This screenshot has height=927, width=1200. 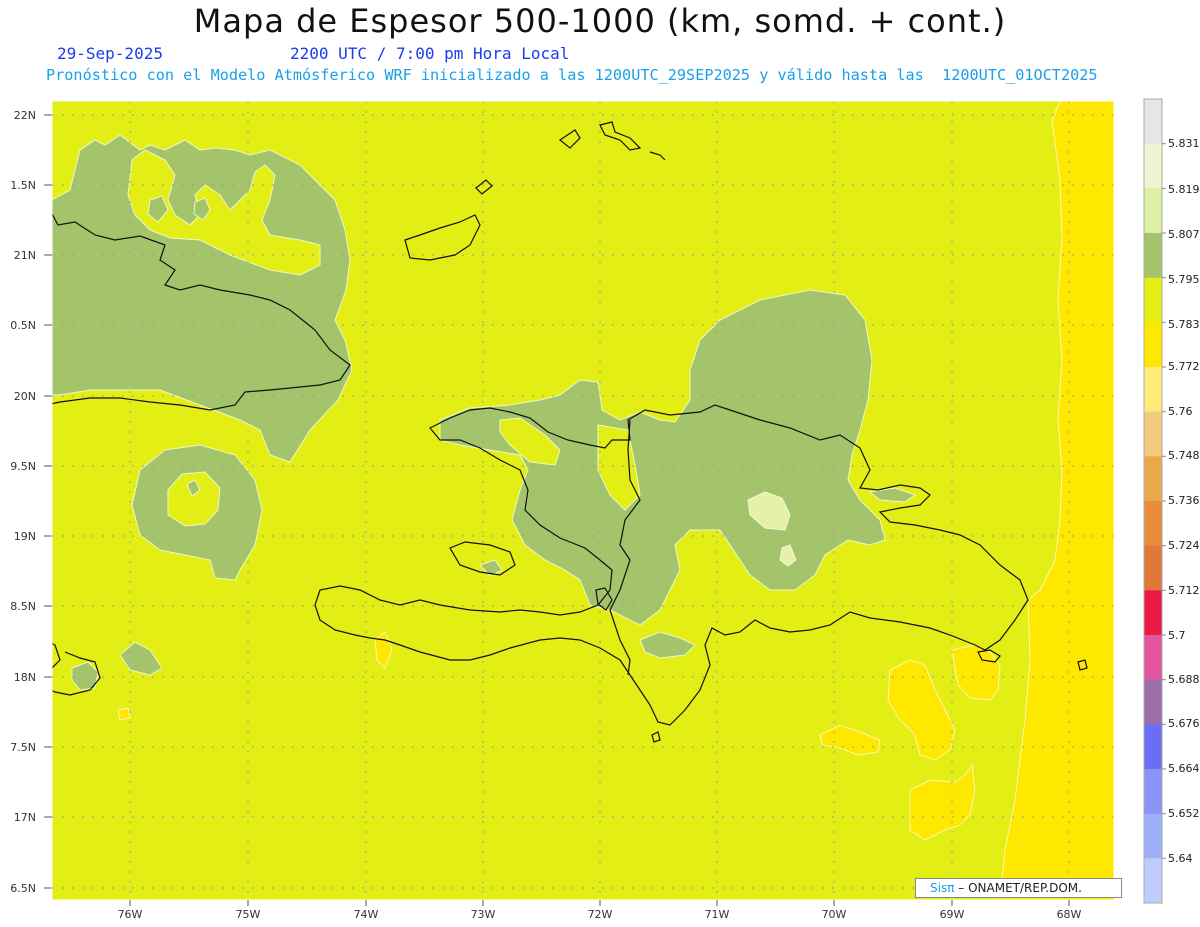 I want to click on colorbar-label: 5.676, so click(x=1184, y=723).